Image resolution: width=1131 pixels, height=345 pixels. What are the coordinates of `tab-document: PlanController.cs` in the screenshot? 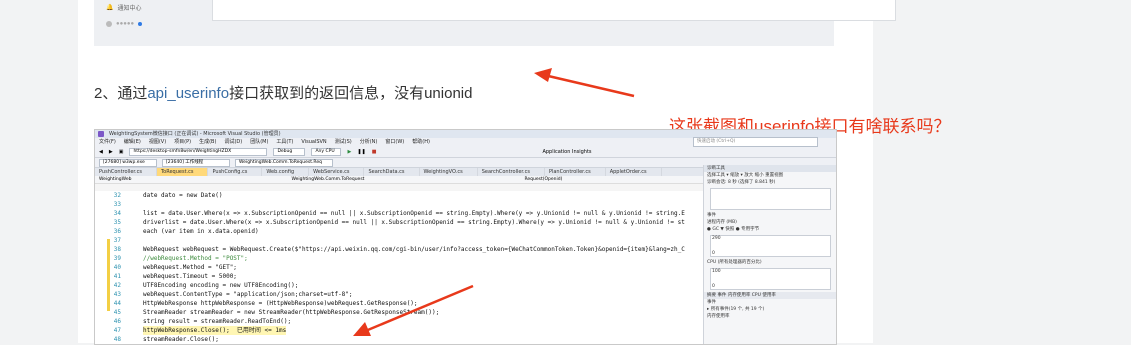 It's located at (575, 172).